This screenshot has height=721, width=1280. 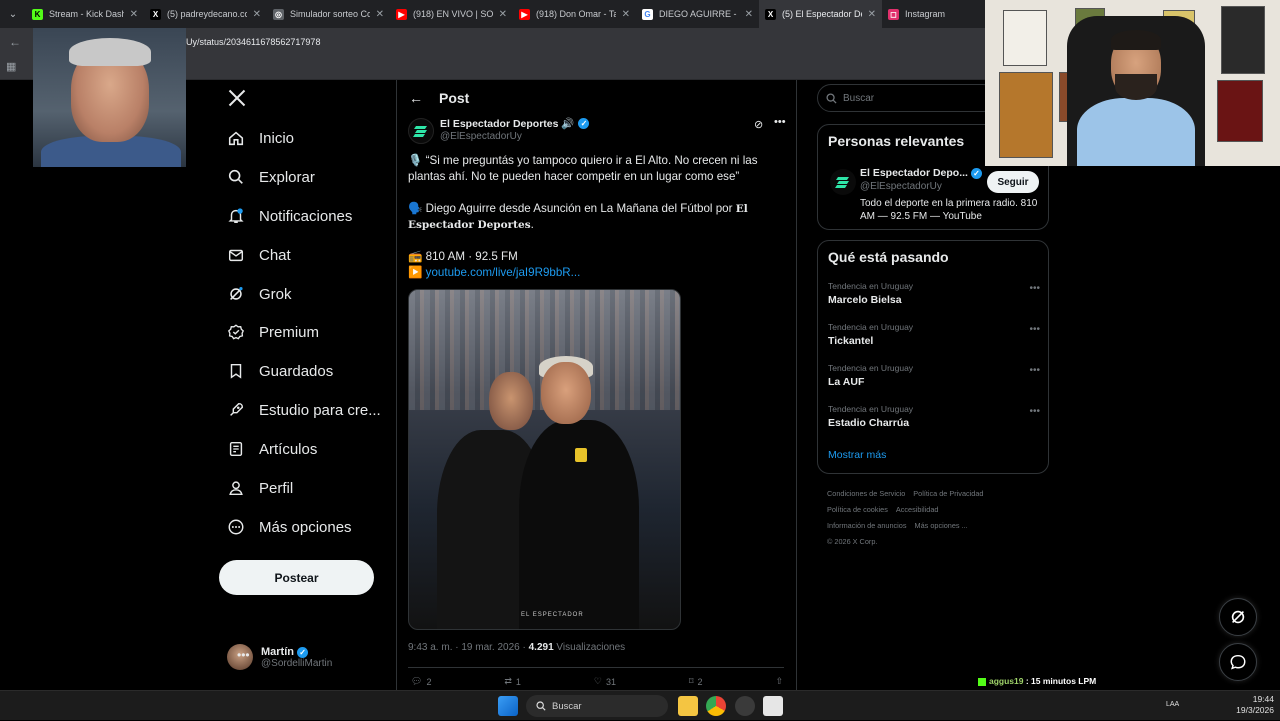 I want to click on nav-item-grok: Grok, so click(x=259, y=294).